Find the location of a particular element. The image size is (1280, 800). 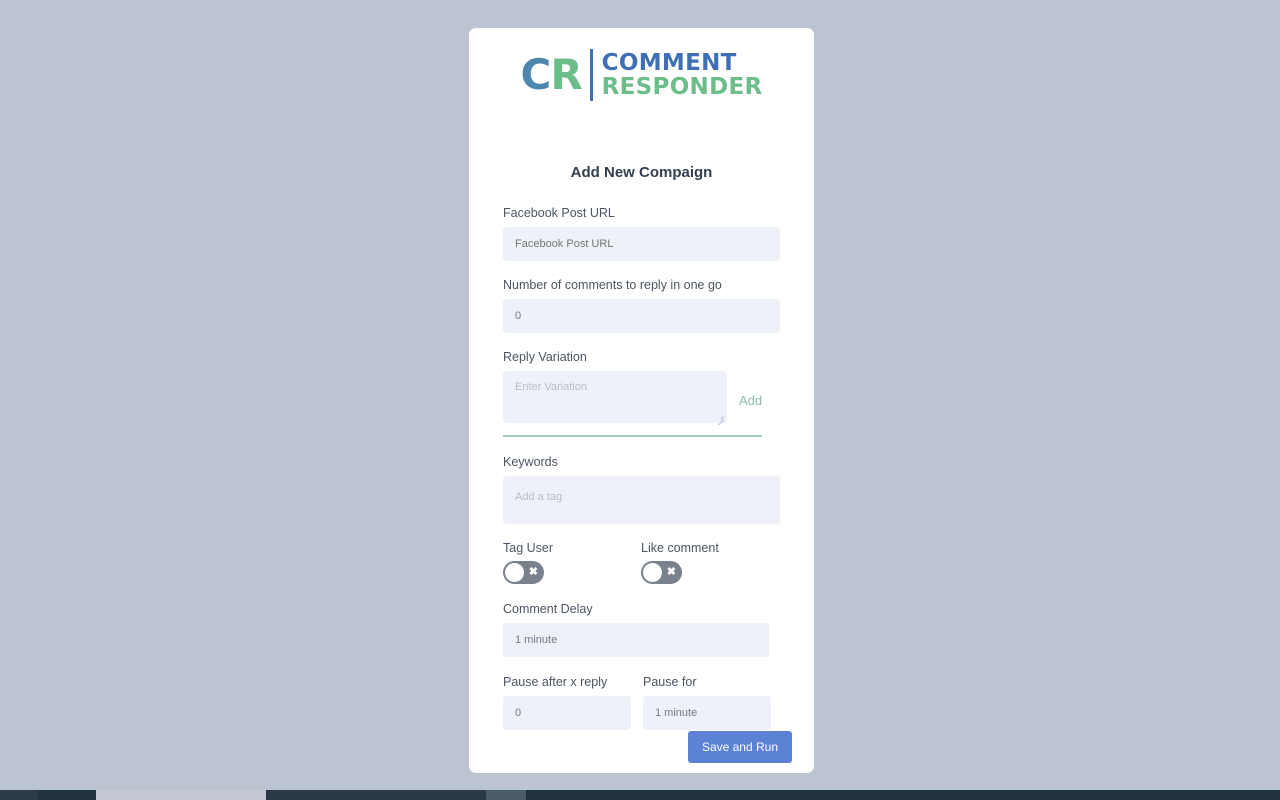

variation-divider is located at coordinates (632, 436).